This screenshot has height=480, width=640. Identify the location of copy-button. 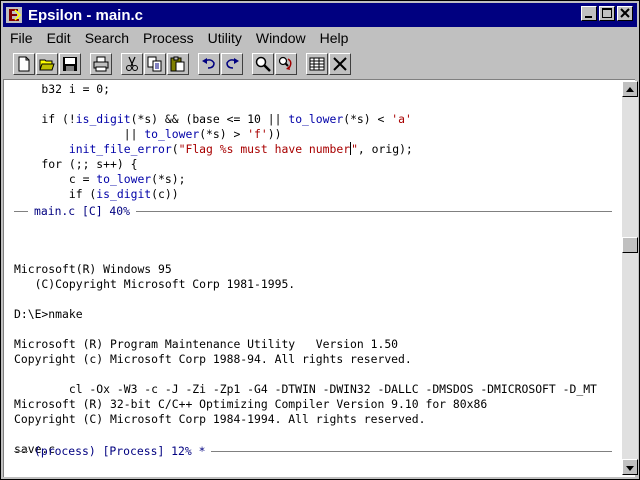
(155, 64).